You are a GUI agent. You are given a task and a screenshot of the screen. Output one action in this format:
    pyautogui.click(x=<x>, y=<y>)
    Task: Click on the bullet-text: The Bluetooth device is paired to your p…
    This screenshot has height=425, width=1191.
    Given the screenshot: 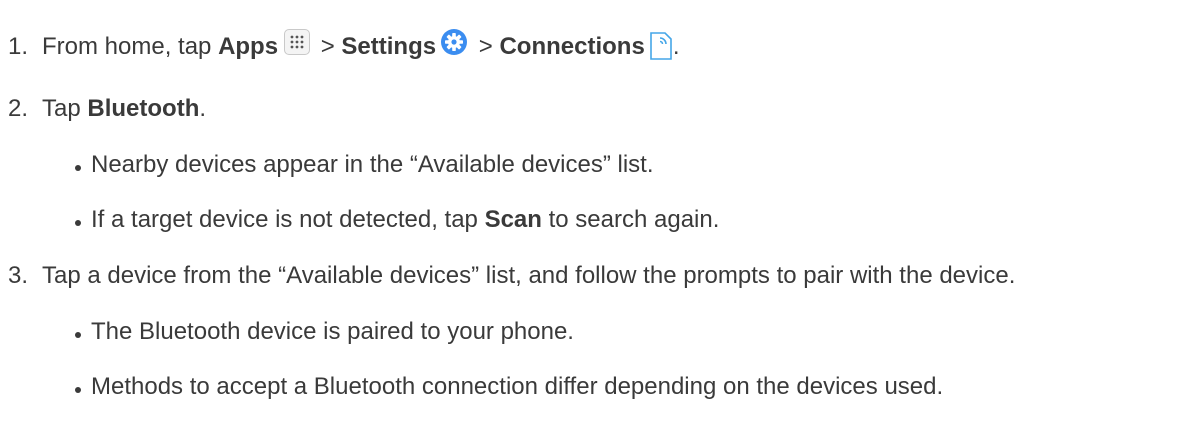 What is the action you would take?
    pyautogui.click(x=332, y=331)
    